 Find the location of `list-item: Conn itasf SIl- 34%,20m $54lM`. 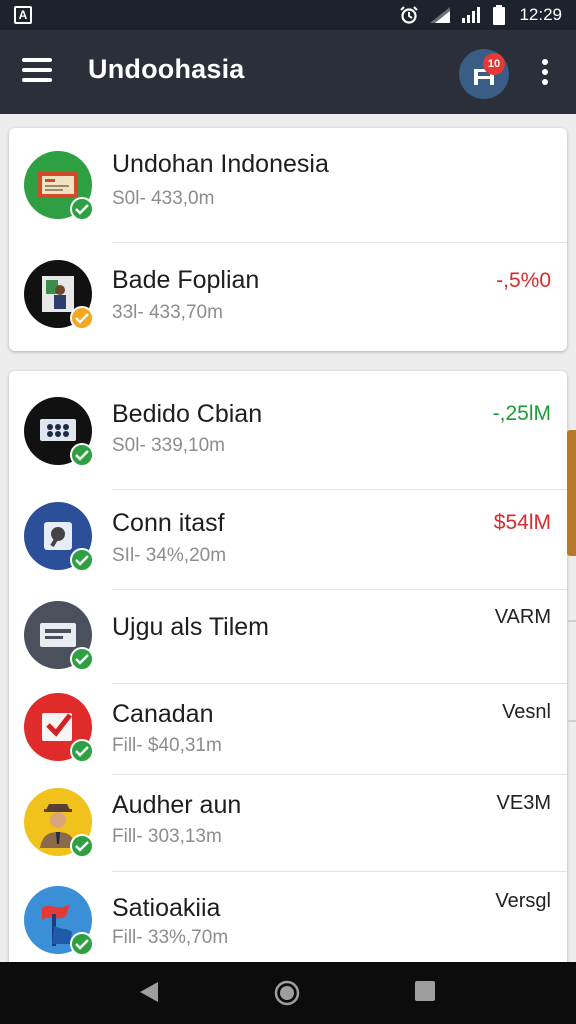

list-item: Conn itasf SIl- 34%,20m $54lM is located at coordinates (288, 540).